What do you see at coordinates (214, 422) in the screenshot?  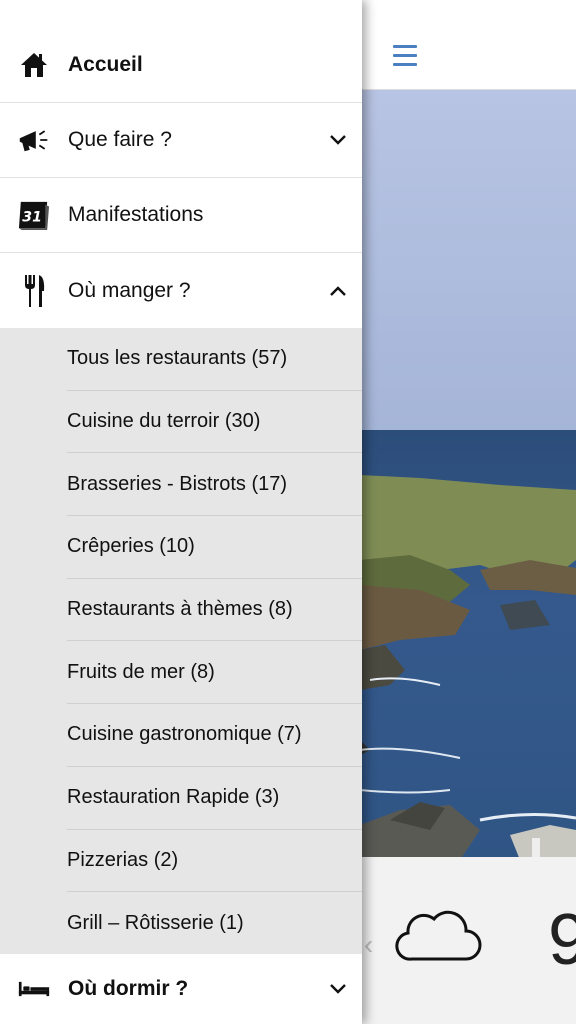 I see `submenu-item: Cuisine du terroir (30)` at bounding box center [214, 422].